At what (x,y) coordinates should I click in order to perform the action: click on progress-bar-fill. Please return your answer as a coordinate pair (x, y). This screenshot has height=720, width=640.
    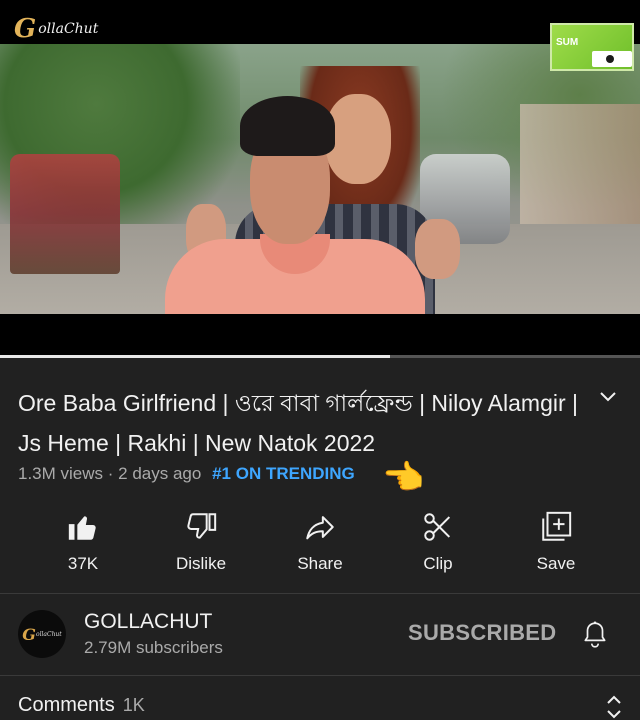
    Looking at the image, I should click on (195, 356).